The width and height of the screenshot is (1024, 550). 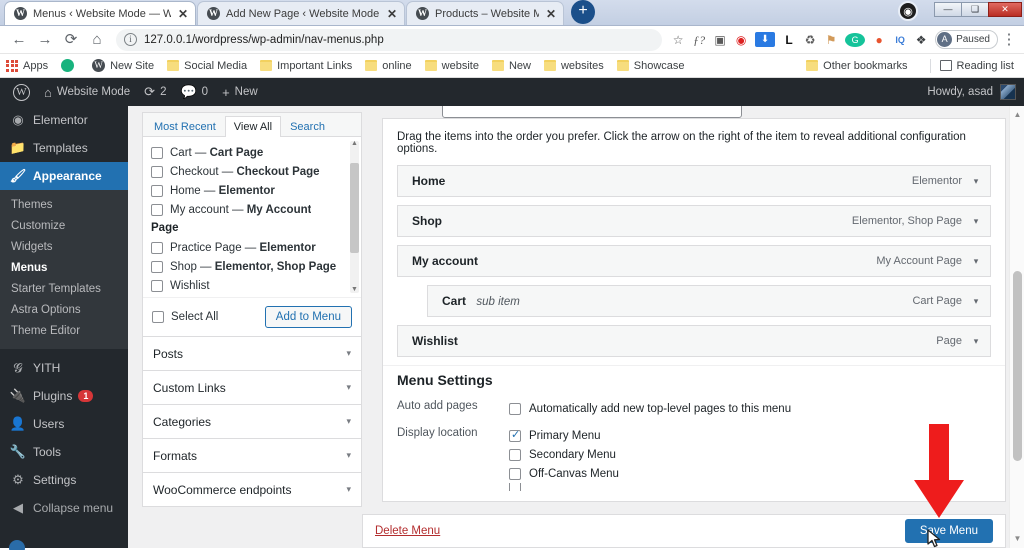 I want to click on menu-item-cart: Cart sub item Cart Page ▾, so click(x=709, y=301).